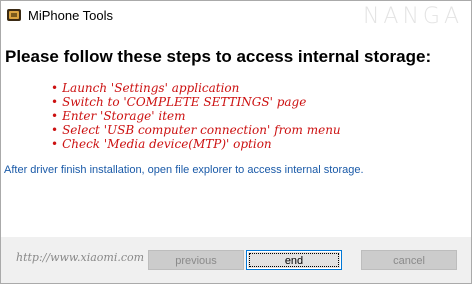 Image resolution: width=472 pixels, height=284 pixels. Describe the element at coordinates (196, 260) in the screenshot. I see `previous-button: previous` at that location.